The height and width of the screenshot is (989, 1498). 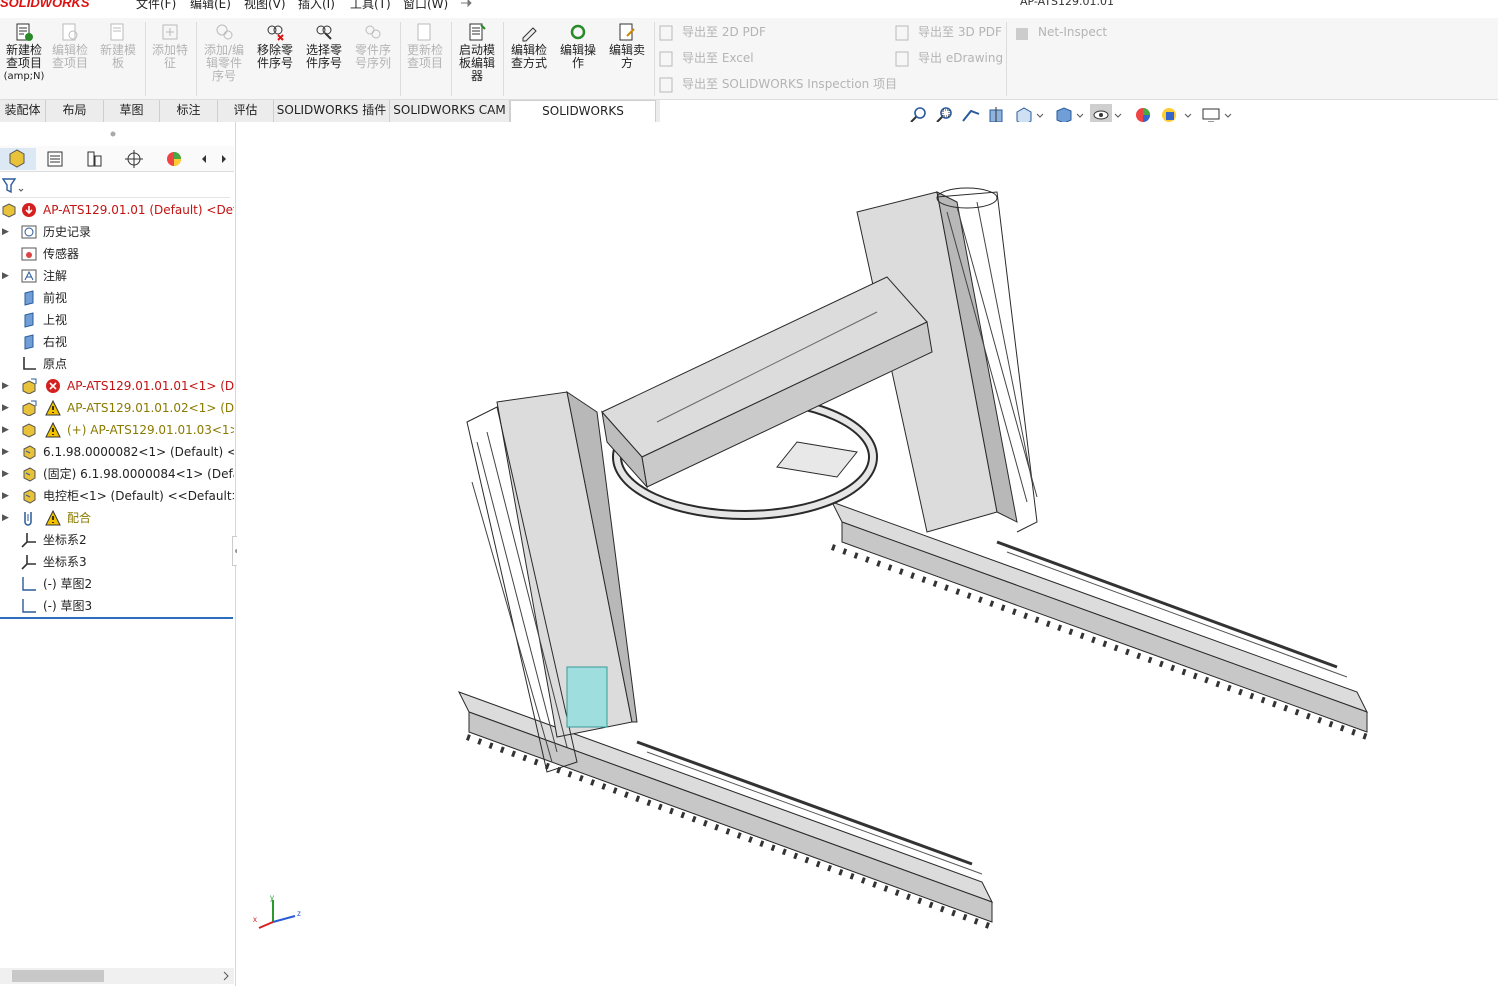 I want to click on tree-item-sketch-3: (-) 草图3, so click(x=117, y=606).